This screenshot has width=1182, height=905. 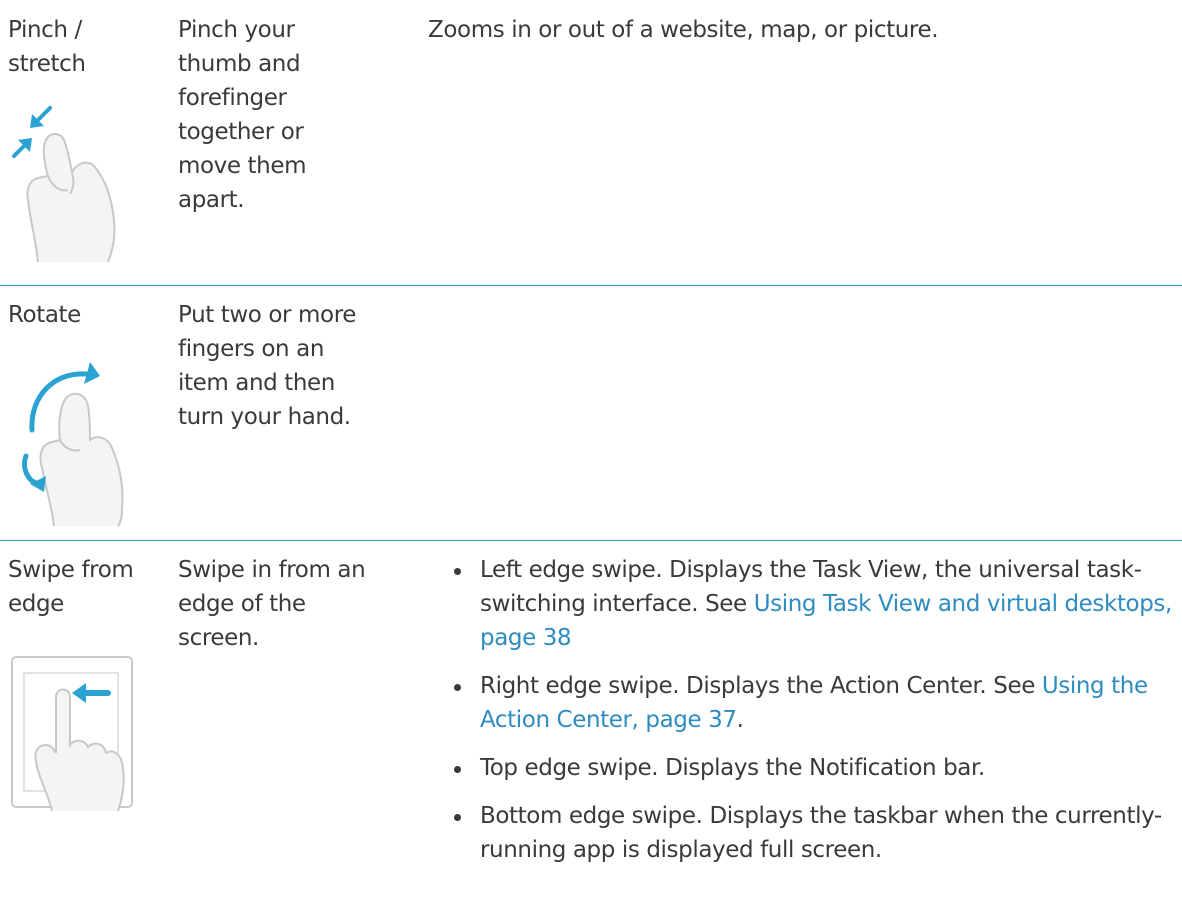 I want to click on pinch-hand-icon, so click(x=65, y=184).